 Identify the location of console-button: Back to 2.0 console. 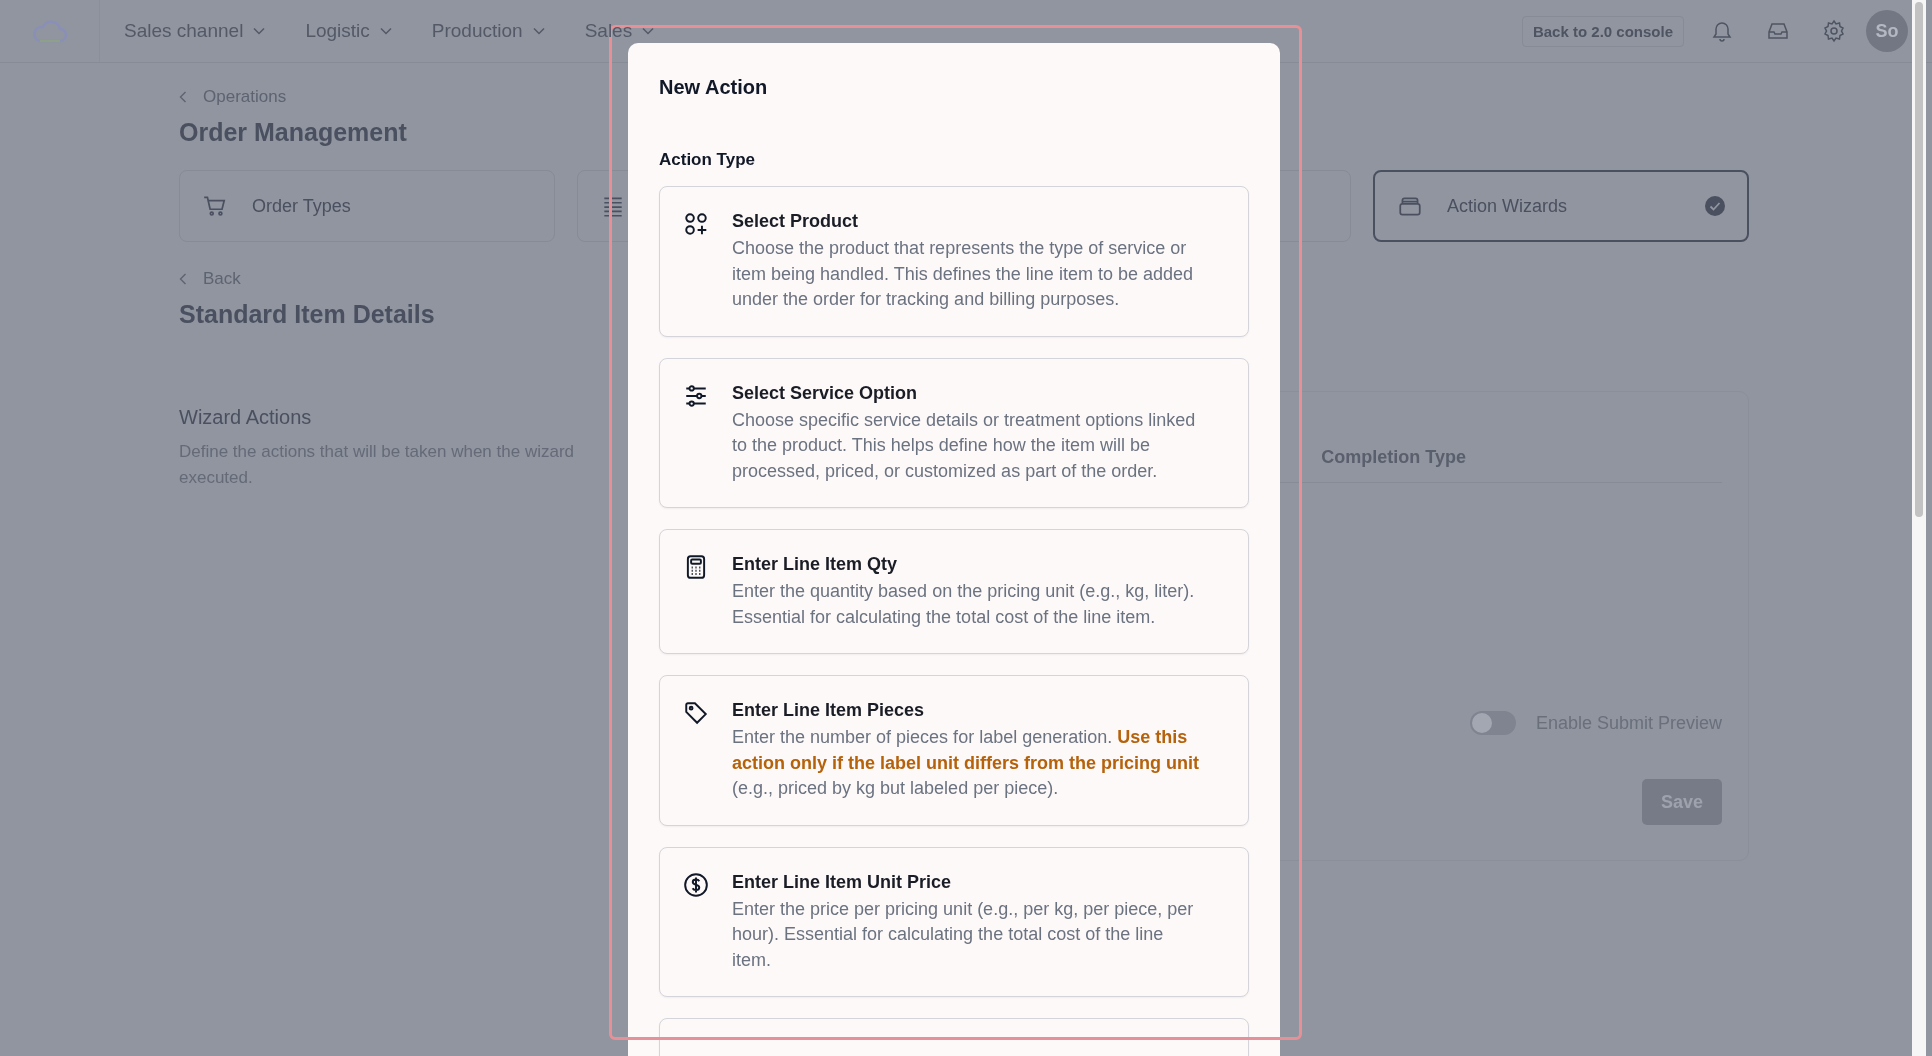
(1602, 31).